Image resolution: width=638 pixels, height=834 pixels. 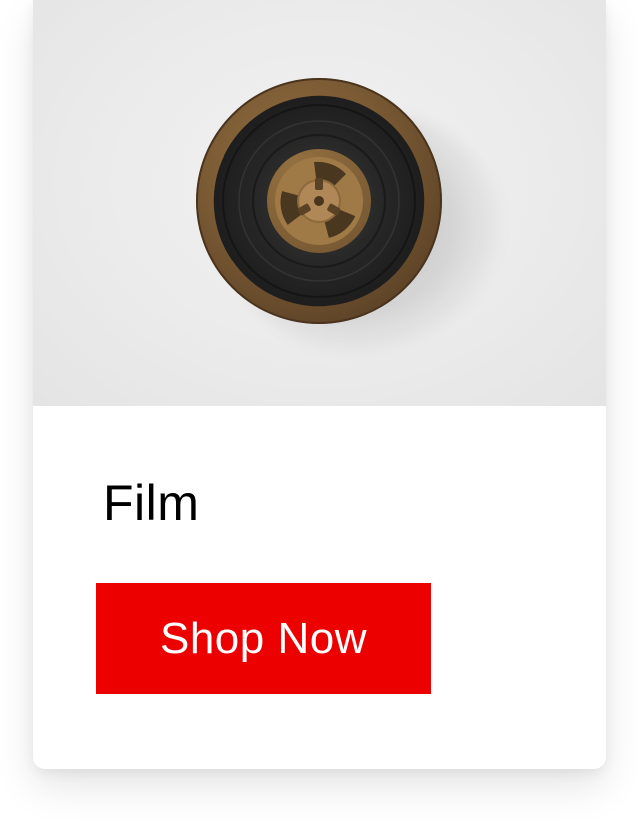 I want to click on film-reel-icon, so click(x=319, y=201).